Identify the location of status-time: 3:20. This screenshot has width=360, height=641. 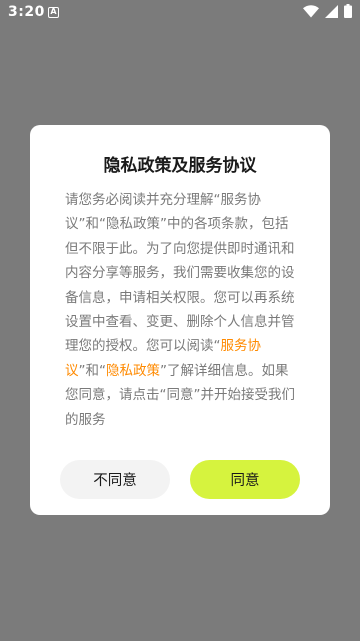
(26, 12).